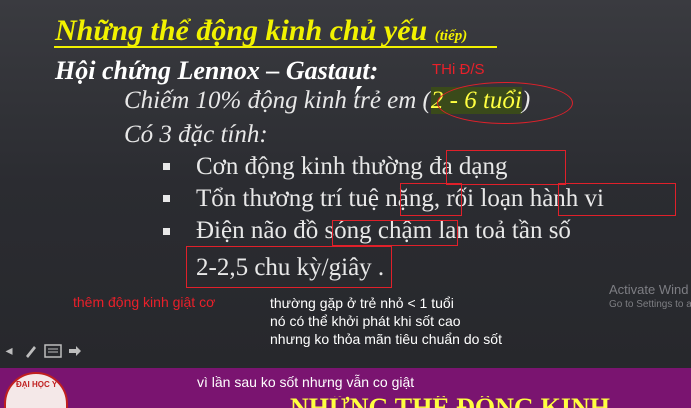 The width and height of the screenshot is (691, 408). I want to click on annotation-note-2: nó có thể khởi phát khi sốt cao, so click(365, 321).